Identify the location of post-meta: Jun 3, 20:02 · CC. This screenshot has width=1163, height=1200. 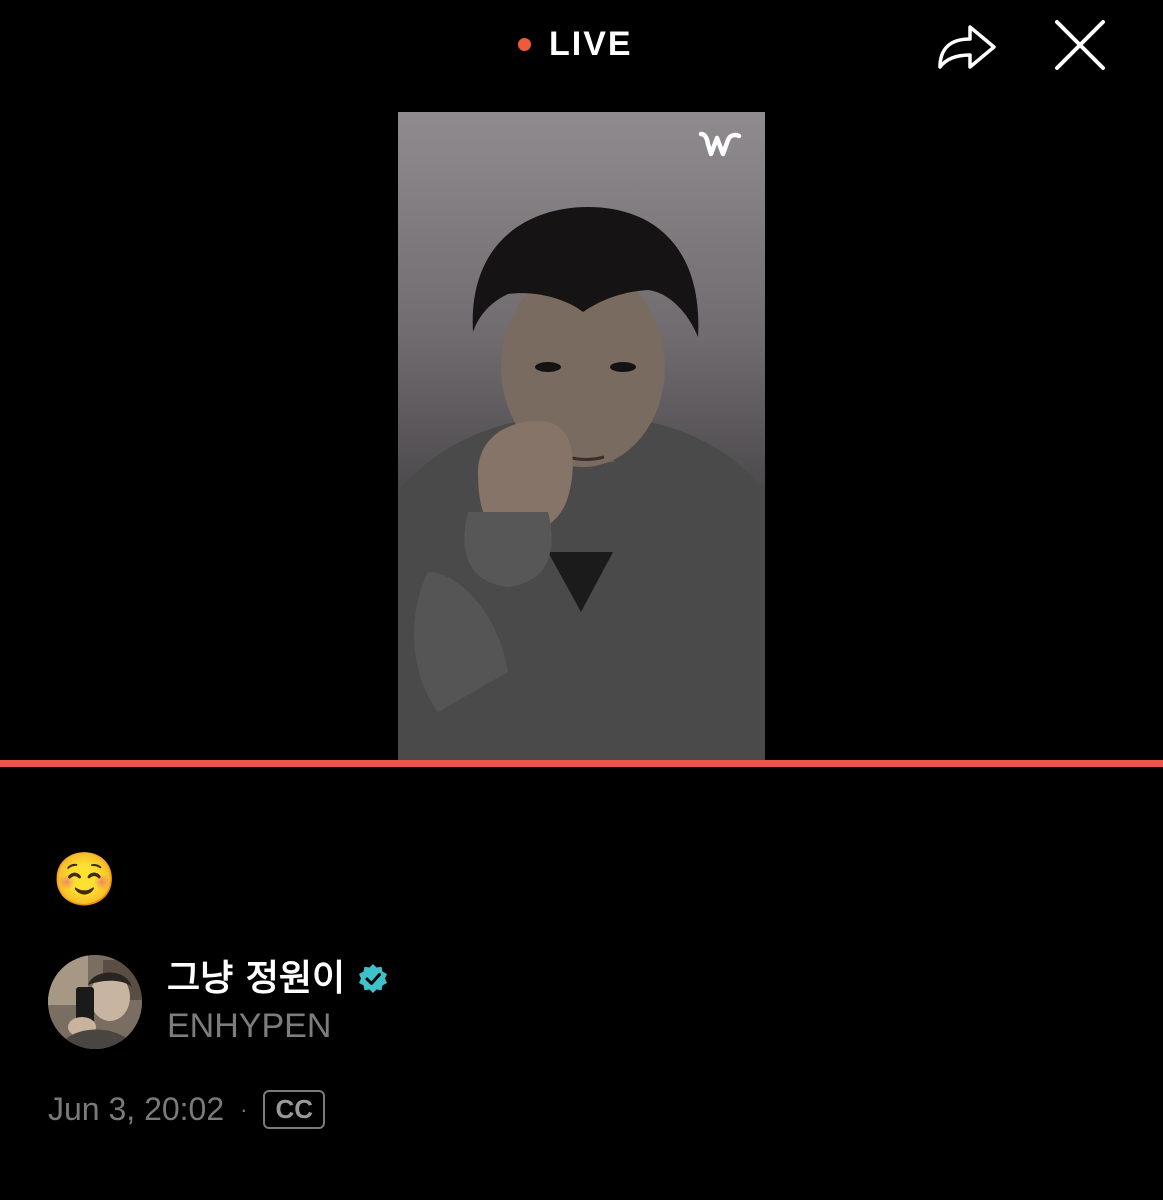
(187, 1109).